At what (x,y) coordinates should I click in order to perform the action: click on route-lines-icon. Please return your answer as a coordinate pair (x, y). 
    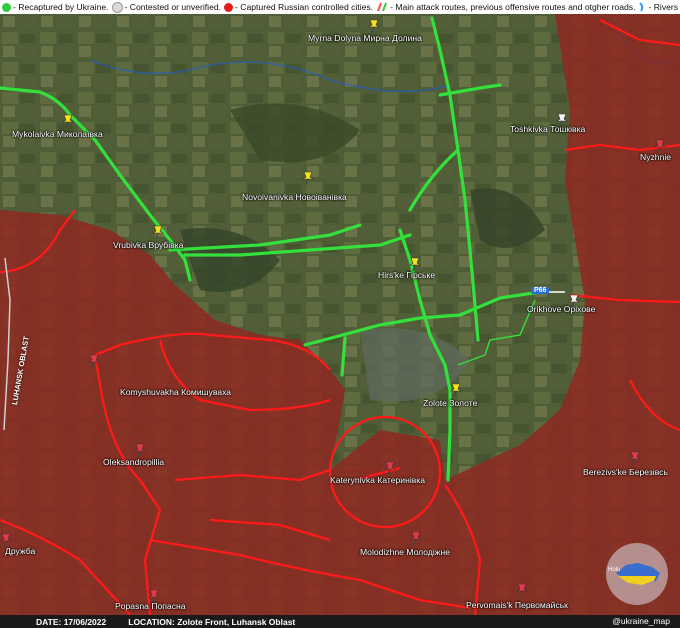
    Looking at the image, I should click on (382, 7).